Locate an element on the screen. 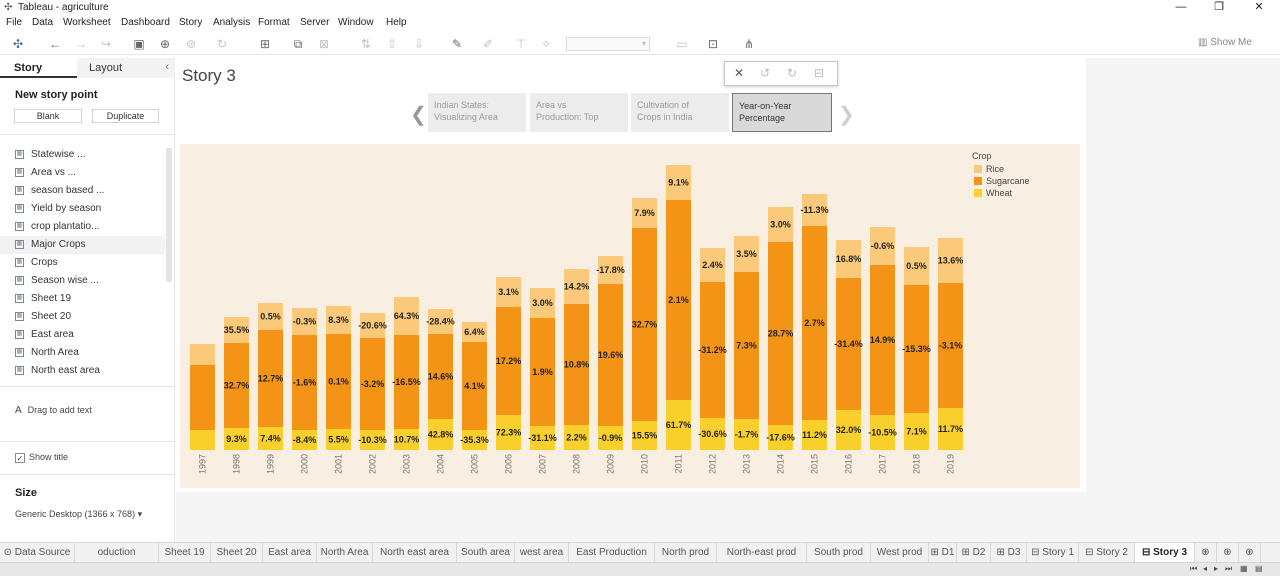 This screenshot has width=1280, height=576. pause-updates-icon: ⊜ is located at coordinates (191, 44).